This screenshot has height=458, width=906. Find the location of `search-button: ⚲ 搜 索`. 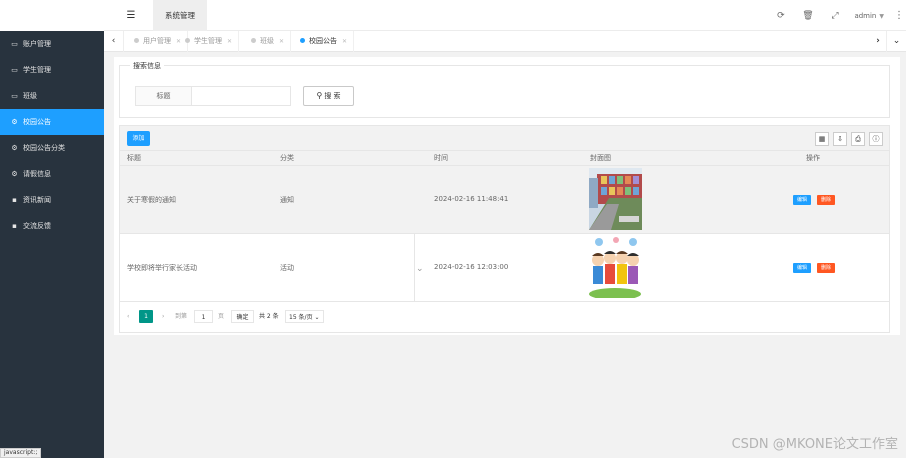

search-button: ⚲ 搜 索 is located at coordinates (328, 96).